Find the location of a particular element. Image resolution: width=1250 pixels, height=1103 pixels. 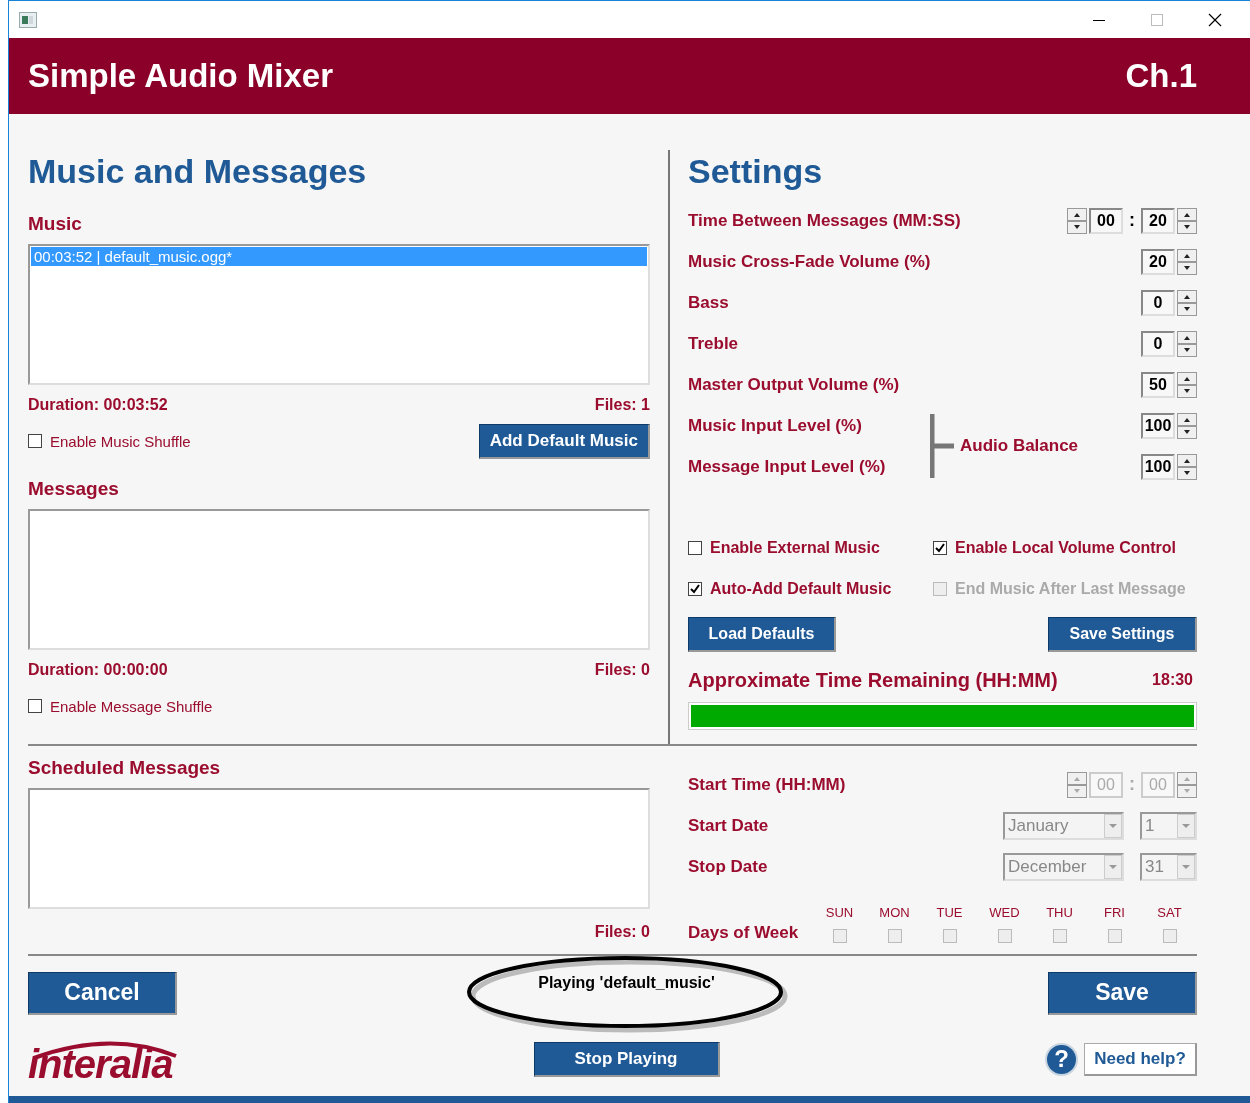

section-heading: Settings is located at coordinates (756, 171).